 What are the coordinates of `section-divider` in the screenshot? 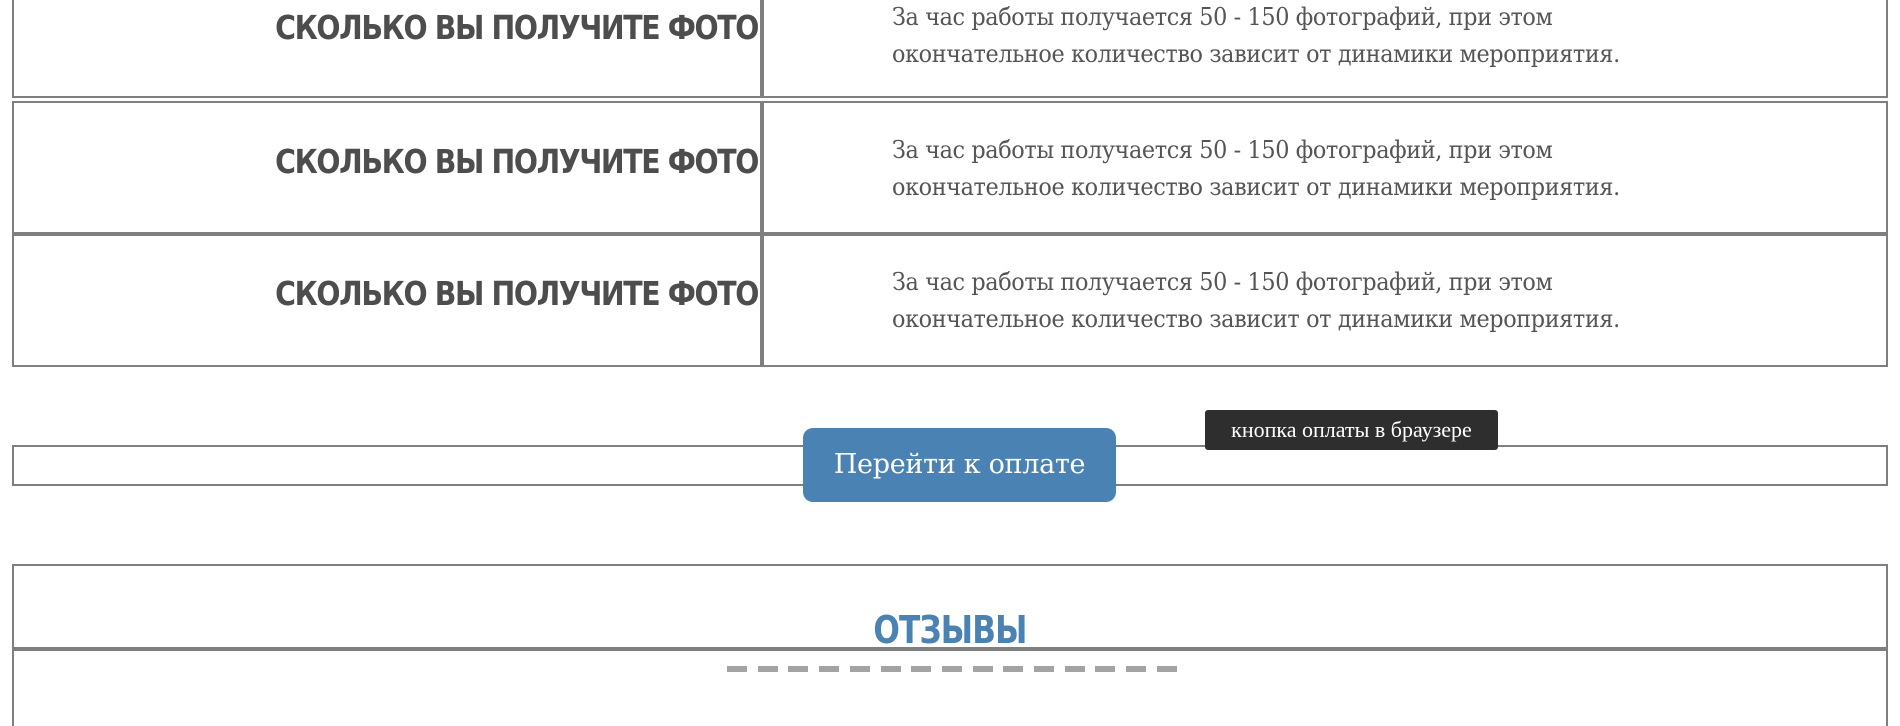 It's located at (952, 669).